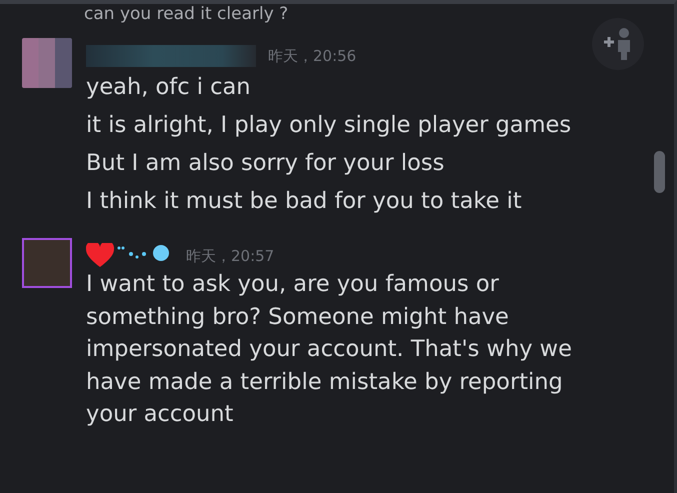 Image resolution: width=677 pixels, height=493 pixels. What do you see at coordinates (230, 256) in the screenshot?
I see `timestamp: 昨天，20:57` at bounding box center [230, 256].